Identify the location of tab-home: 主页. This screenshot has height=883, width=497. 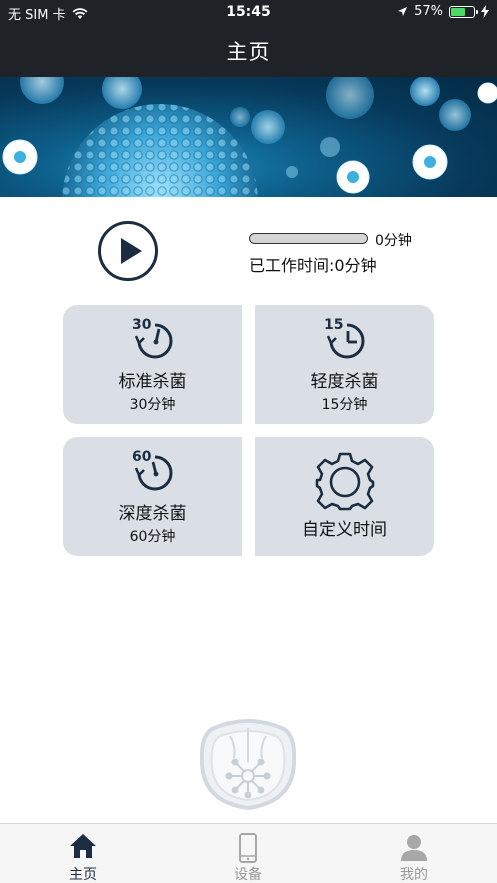
(83, 853).